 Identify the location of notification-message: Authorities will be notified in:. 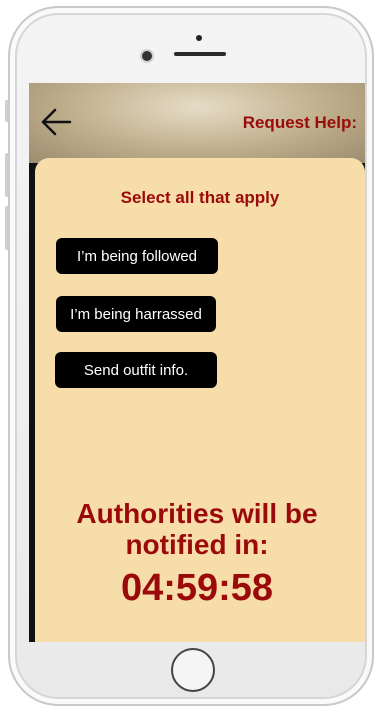
(197, 529).